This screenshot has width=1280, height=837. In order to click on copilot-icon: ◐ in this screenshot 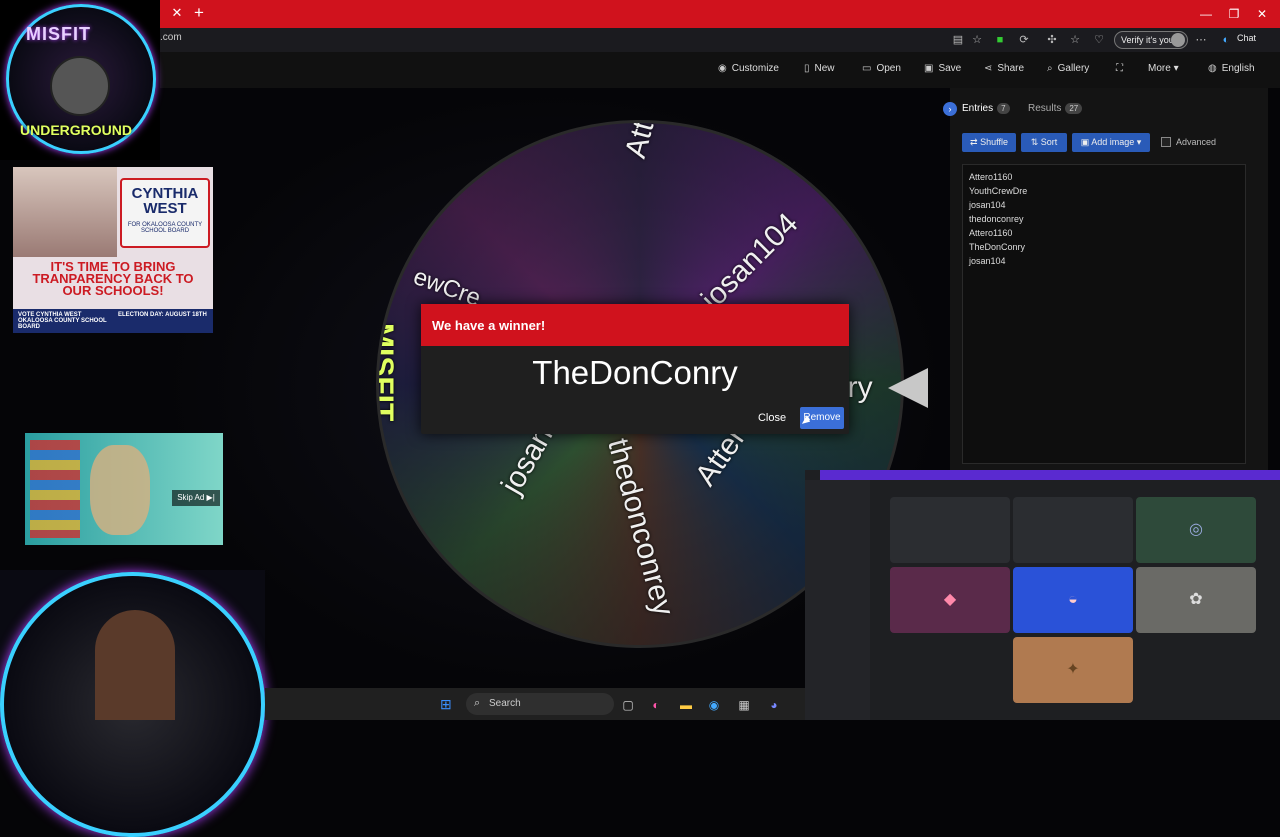, I will do `click(1226, 40)`.